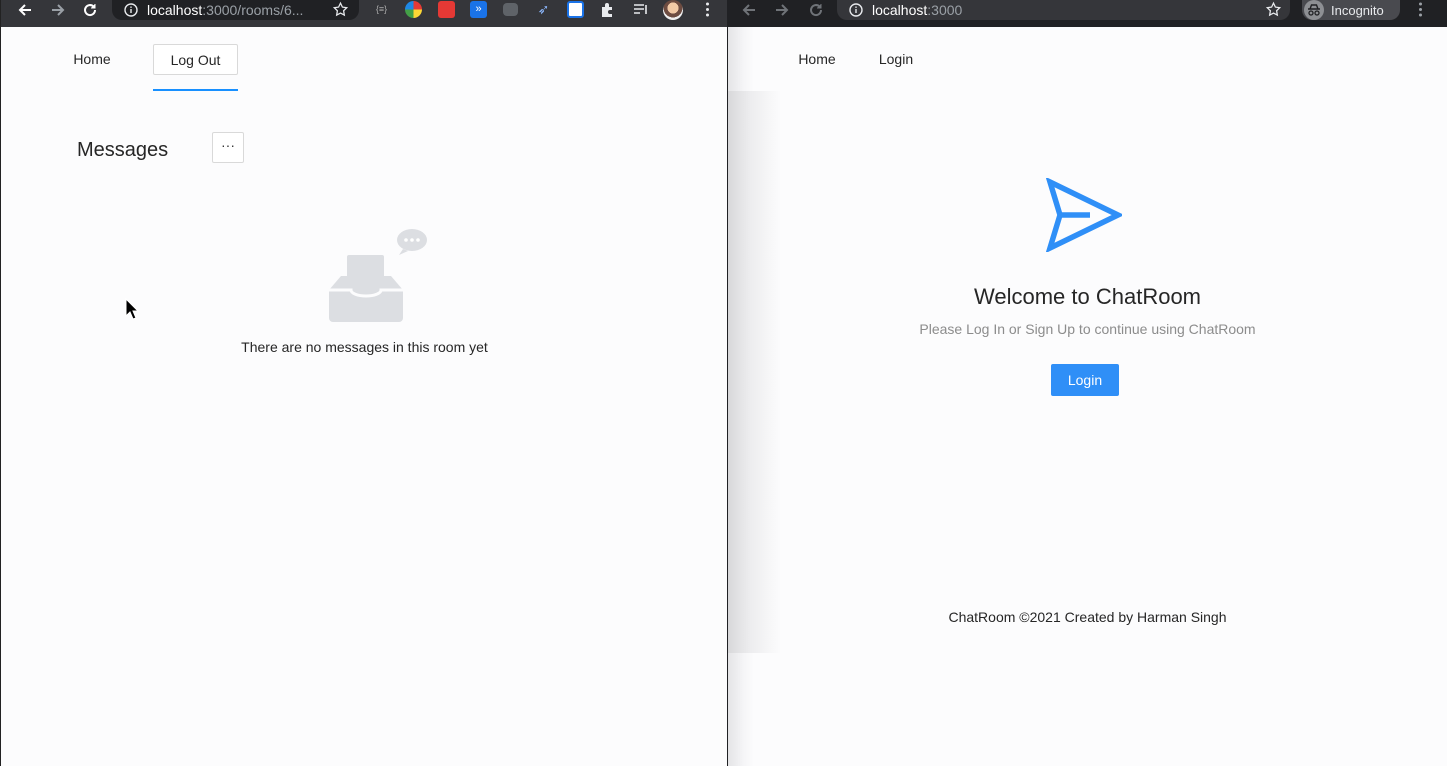 Image resolution: width=1447 pixels, height=766 pixels. Describe the element at coordinates (1084, 215) in the screenshot. I see `send-plane-icon` at that location.